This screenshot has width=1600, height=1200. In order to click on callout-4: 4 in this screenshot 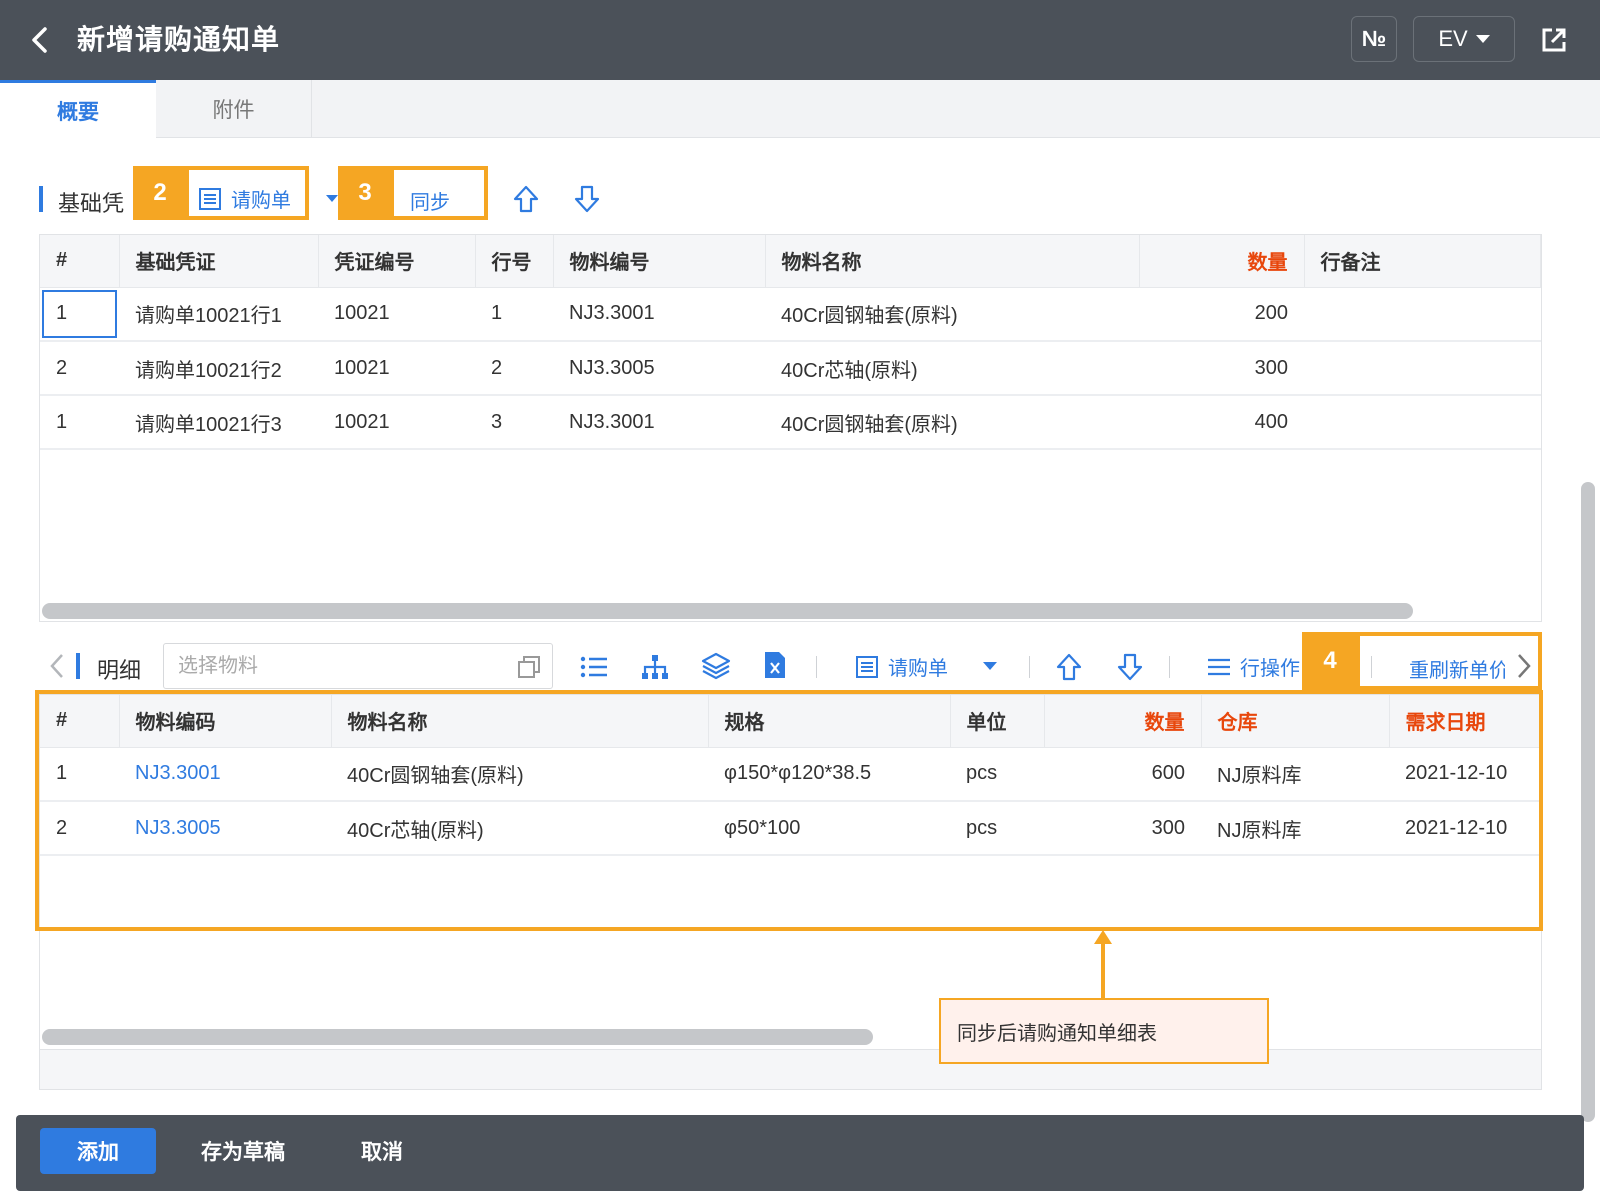, I will do `click(1330, 661)`.